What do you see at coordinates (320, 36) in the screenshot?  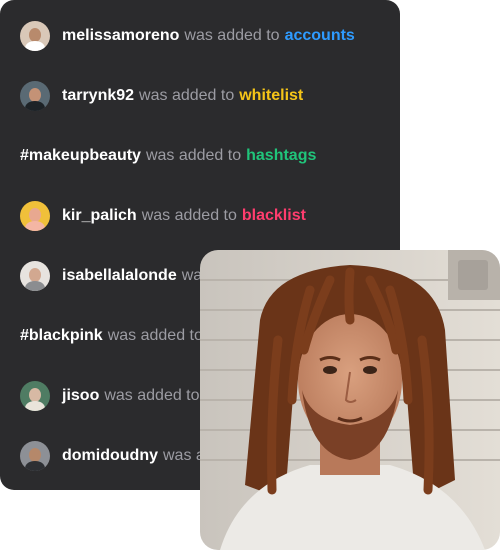 I see `list-link: accounts` at bounding box center [320, 36].